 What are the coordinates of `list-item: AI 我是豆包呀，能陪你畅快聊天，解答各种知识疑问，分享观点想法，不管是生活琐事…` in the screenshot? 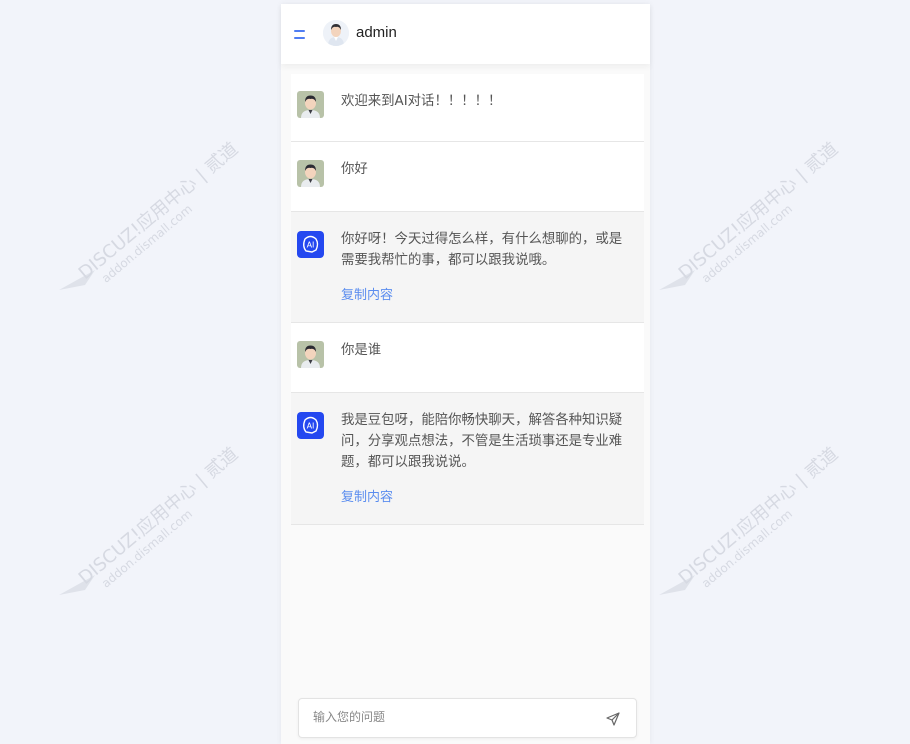 It's located at (467, 459).